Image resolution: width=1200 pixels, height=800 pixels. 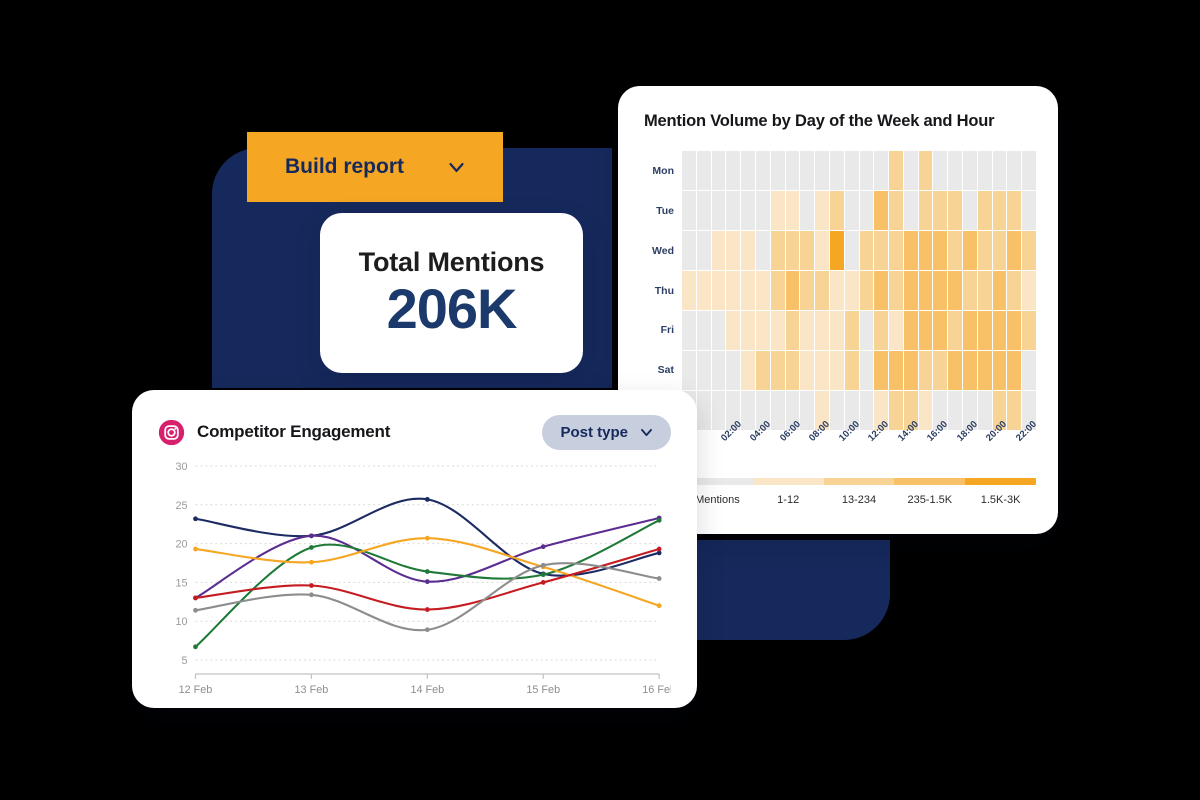 I want to click on build-report-button: Build report, so click(x=375, y=167).